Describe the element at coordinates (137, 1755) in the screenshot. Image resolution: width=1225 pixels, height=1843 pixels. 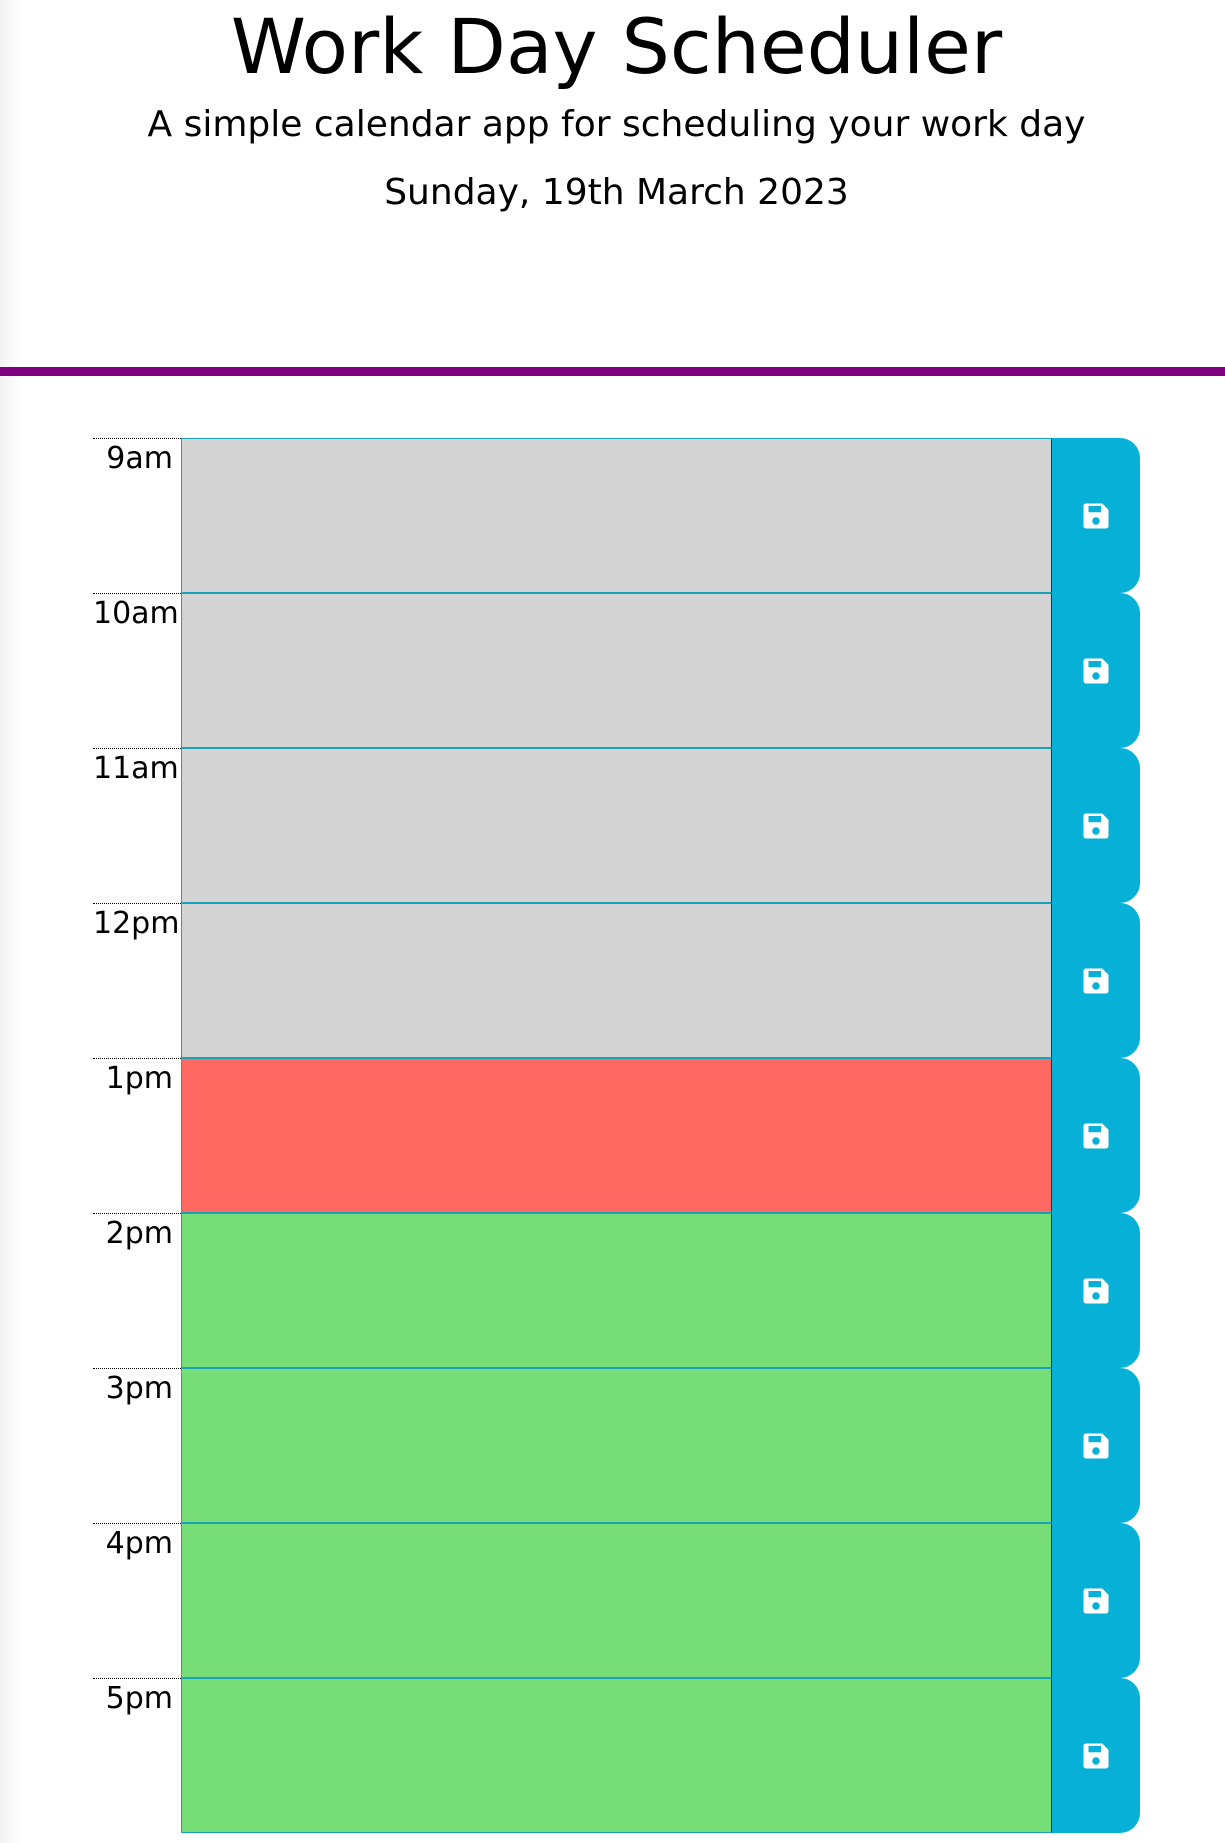
I see `hour-label: 5pm` at that location.